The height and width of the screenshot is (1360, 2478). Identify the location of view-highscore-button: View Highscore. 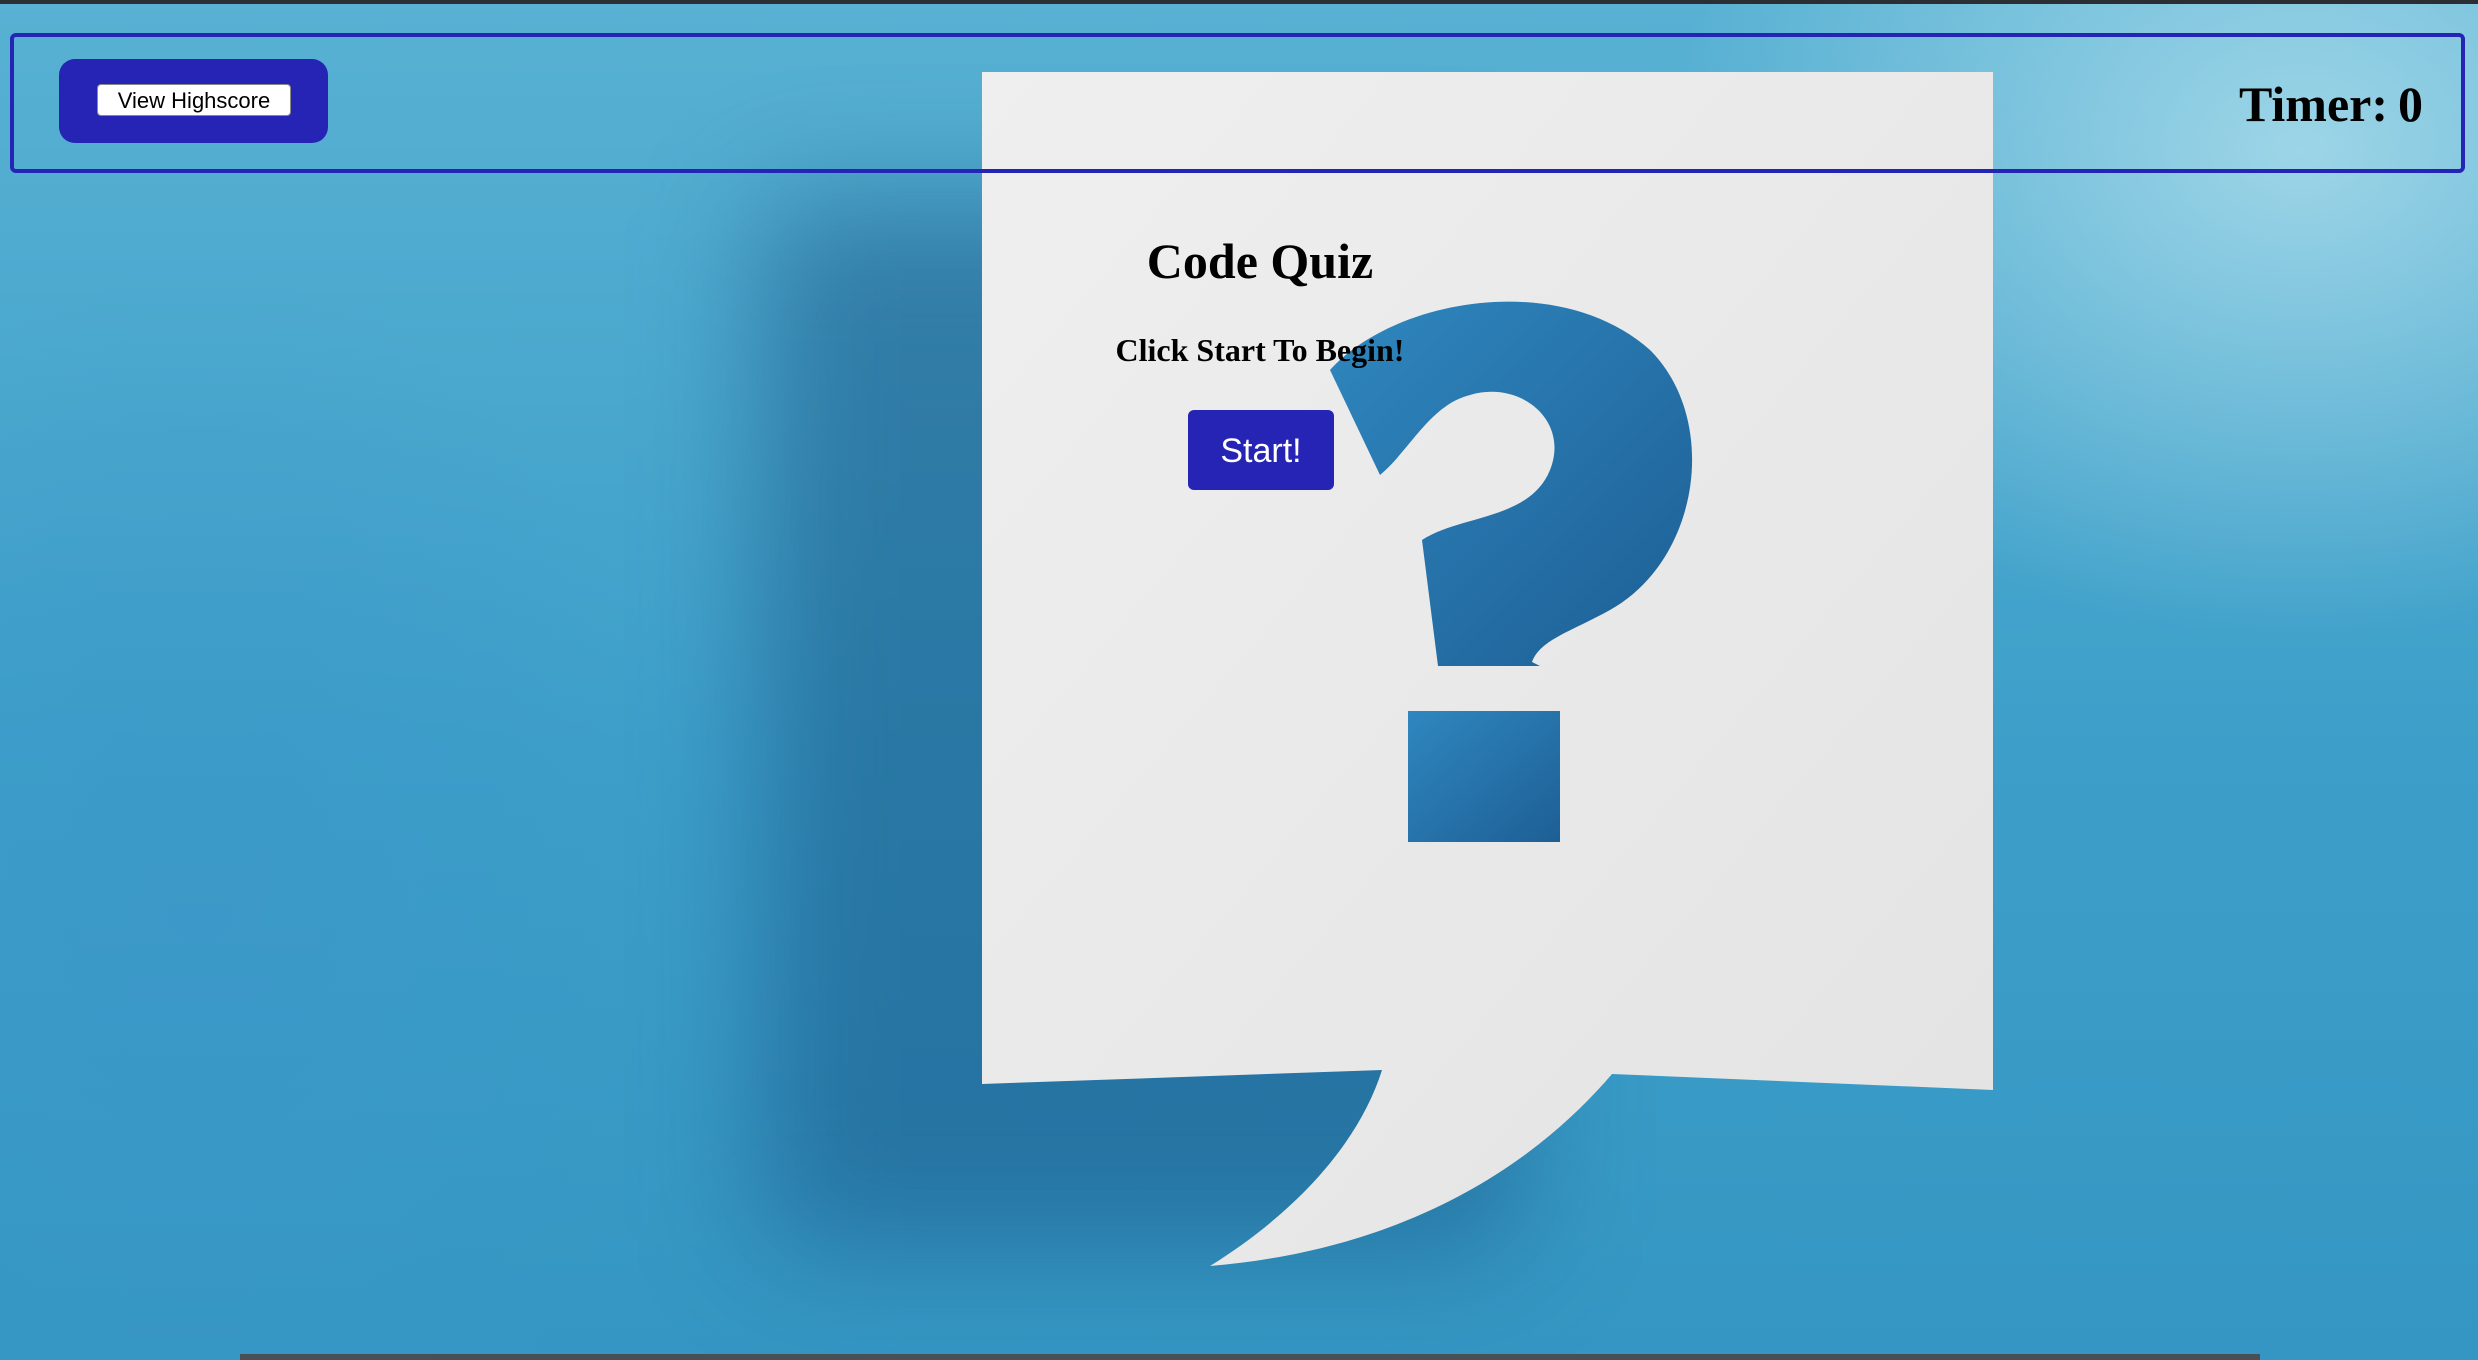
(194, 100).